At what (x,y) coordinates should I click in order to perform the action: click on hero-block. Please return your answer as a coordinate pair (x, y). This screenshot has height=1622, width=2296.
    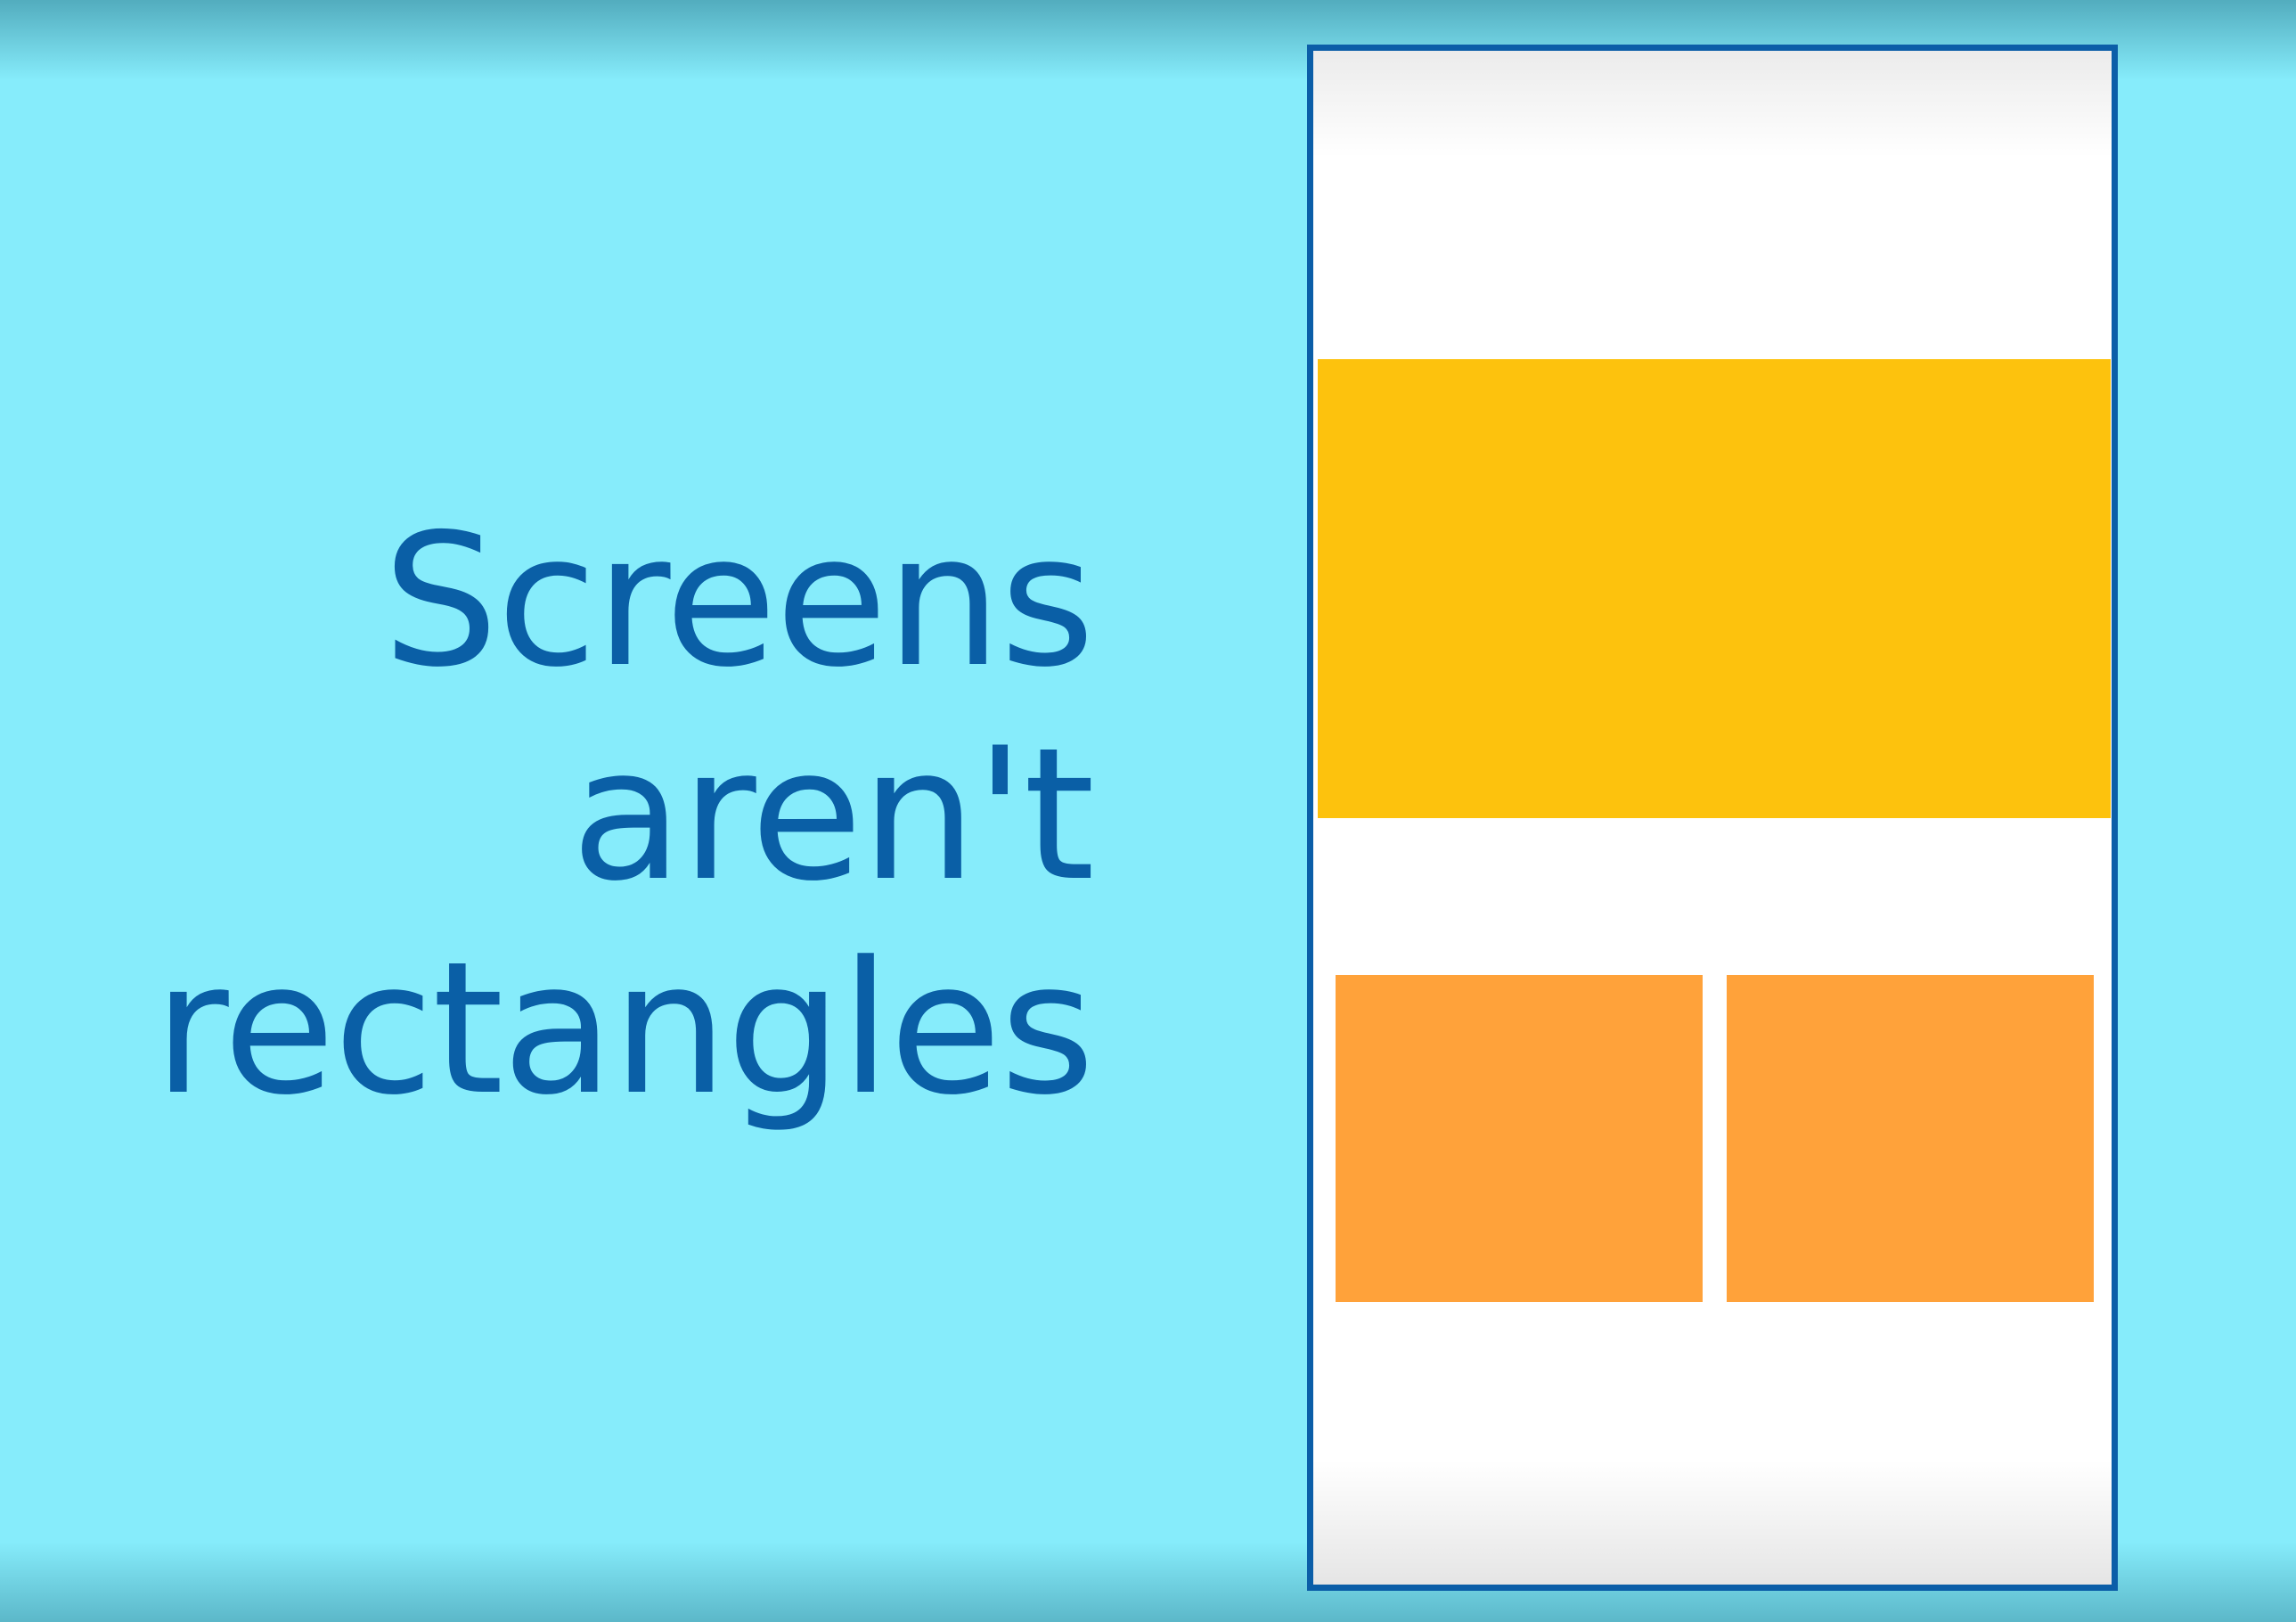
    Looking at the image, I should click on (1714, 588).